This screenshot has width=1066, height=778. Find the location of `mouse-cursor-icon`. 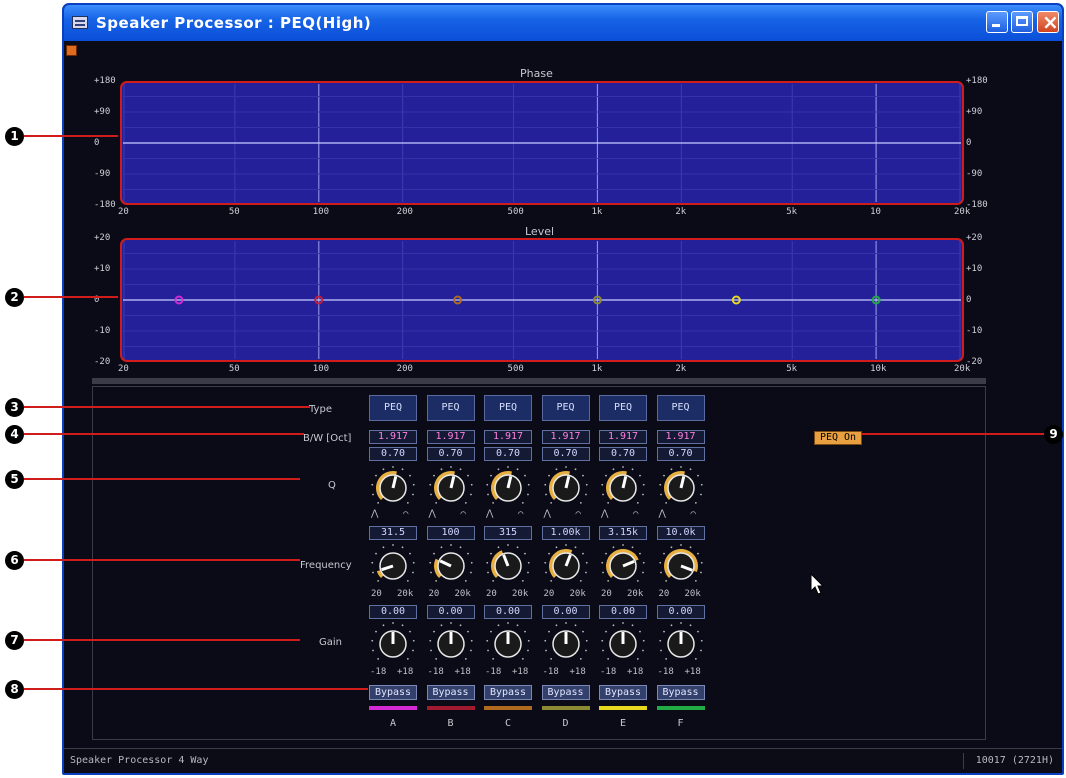

mouse-cursor-icon is located at coordinates (817, 584).